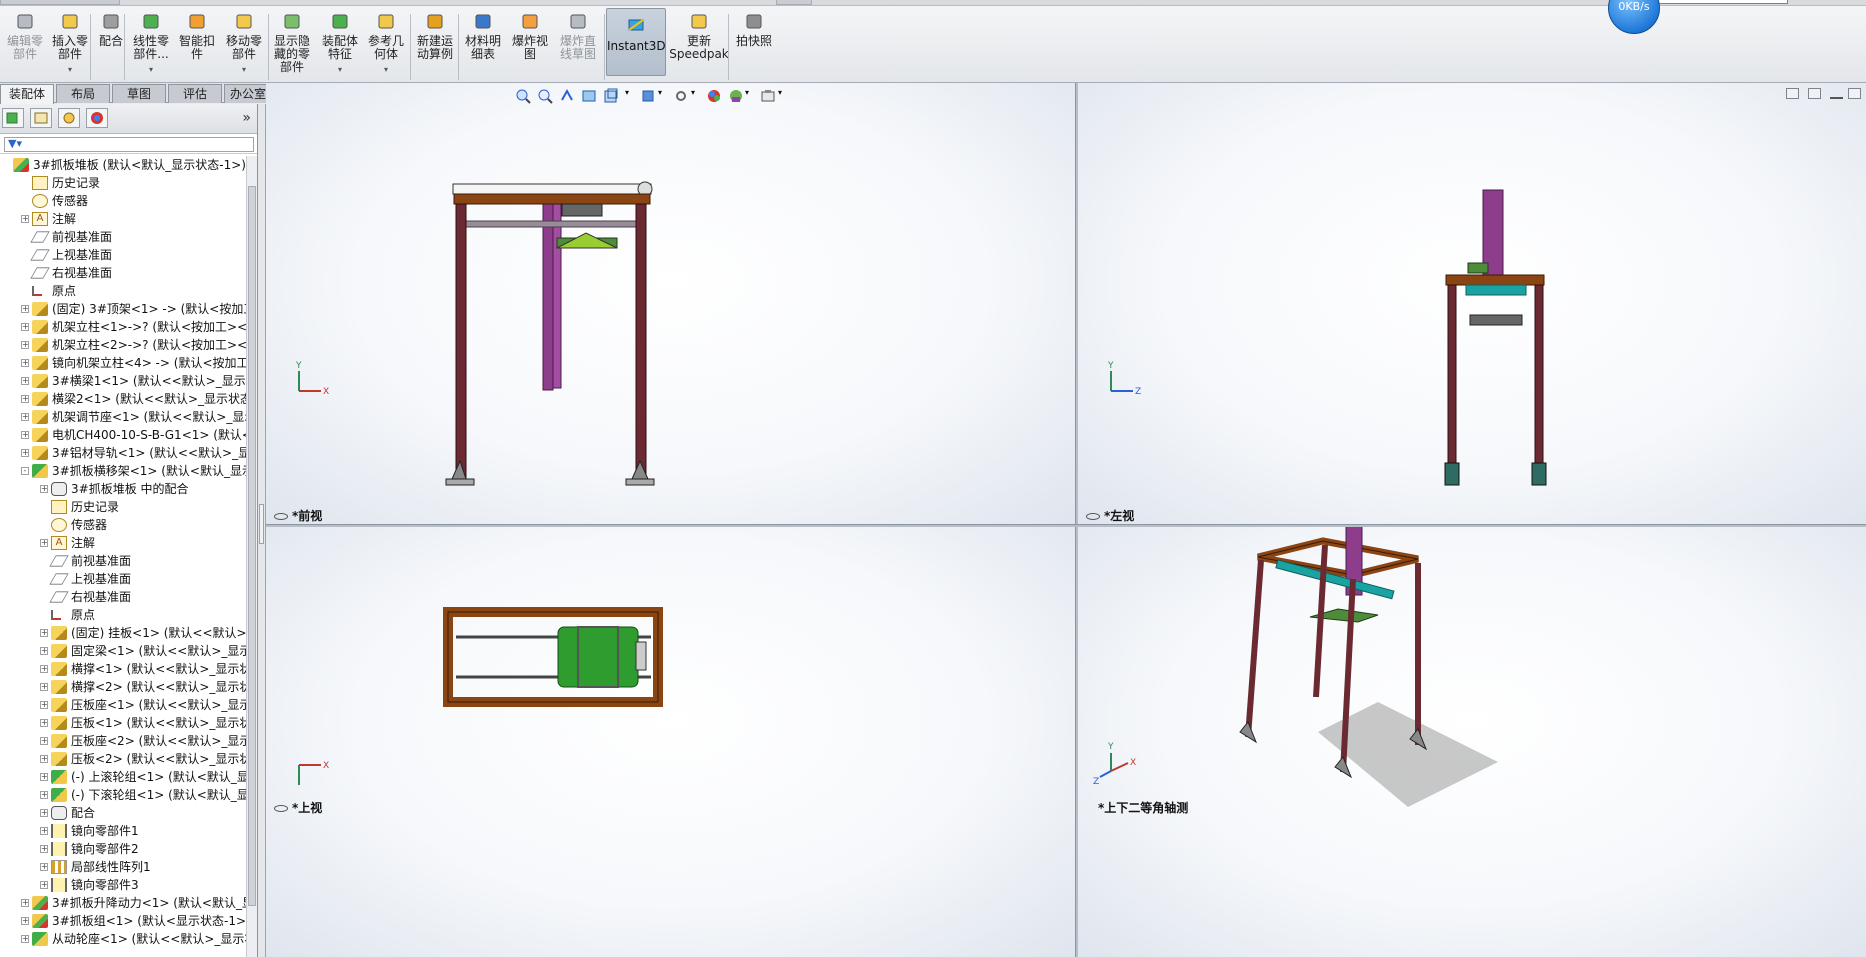  I want to click on tree-item: + 机架立柱<1>->? (默认<按加工><<默, so click(123, 327).